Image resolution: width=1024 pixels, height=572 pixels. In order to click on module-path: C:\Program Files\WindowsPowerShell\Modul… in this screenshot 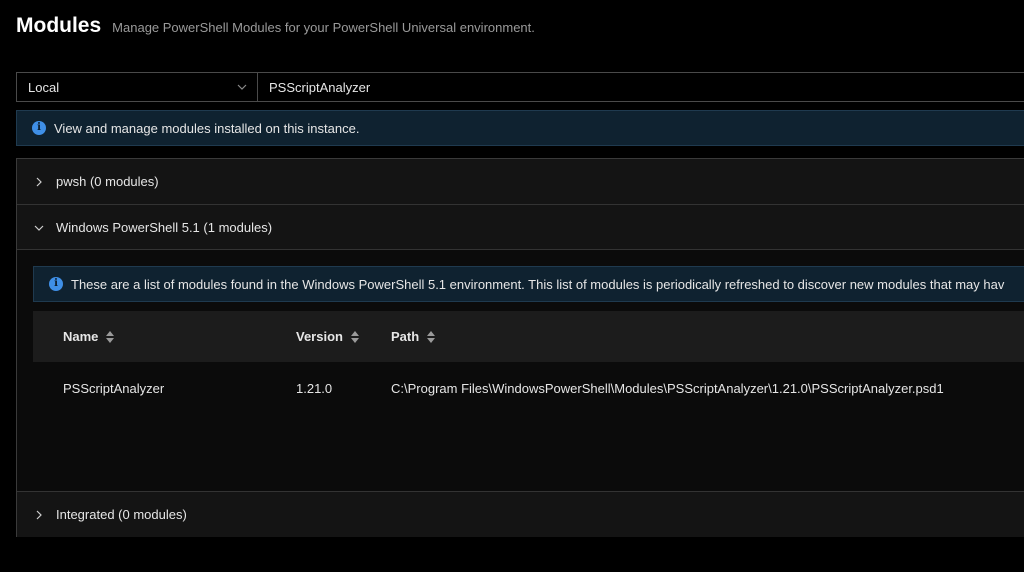, I will do `click(667, 388)`.